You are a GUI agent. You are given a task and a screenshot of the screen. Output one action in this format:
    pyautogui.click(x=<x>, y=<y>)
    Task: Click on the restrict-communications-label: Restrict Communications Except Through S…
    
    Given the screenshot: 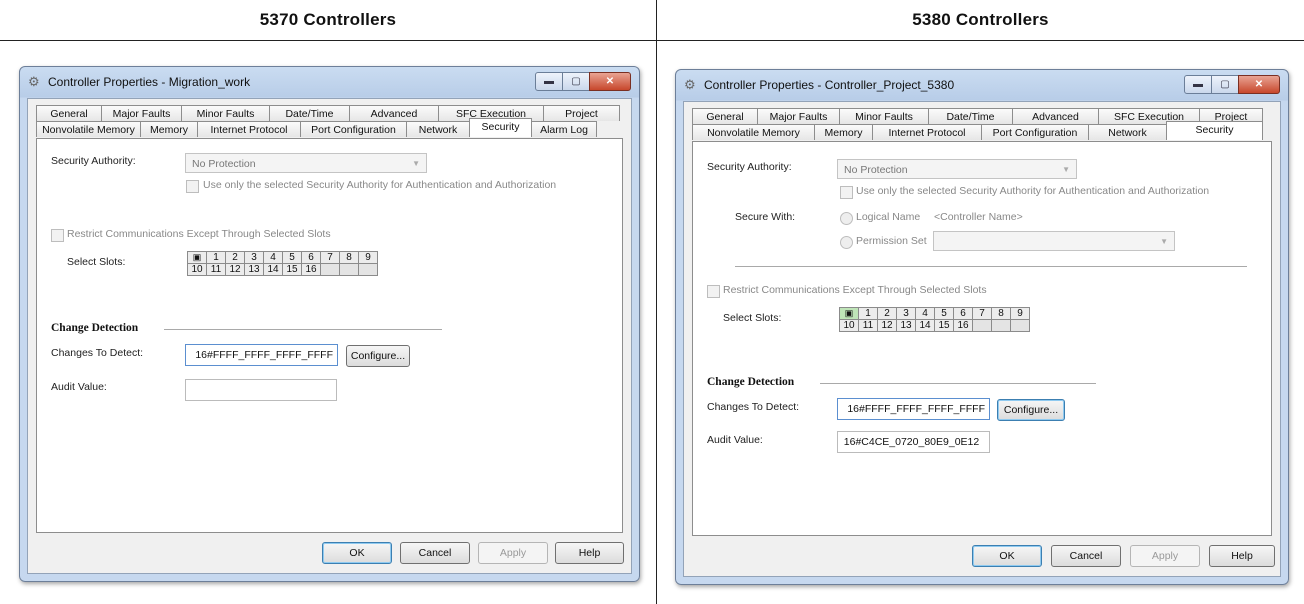 What is the action you would take?
    pyautogui.click(x=855, y=290)
    